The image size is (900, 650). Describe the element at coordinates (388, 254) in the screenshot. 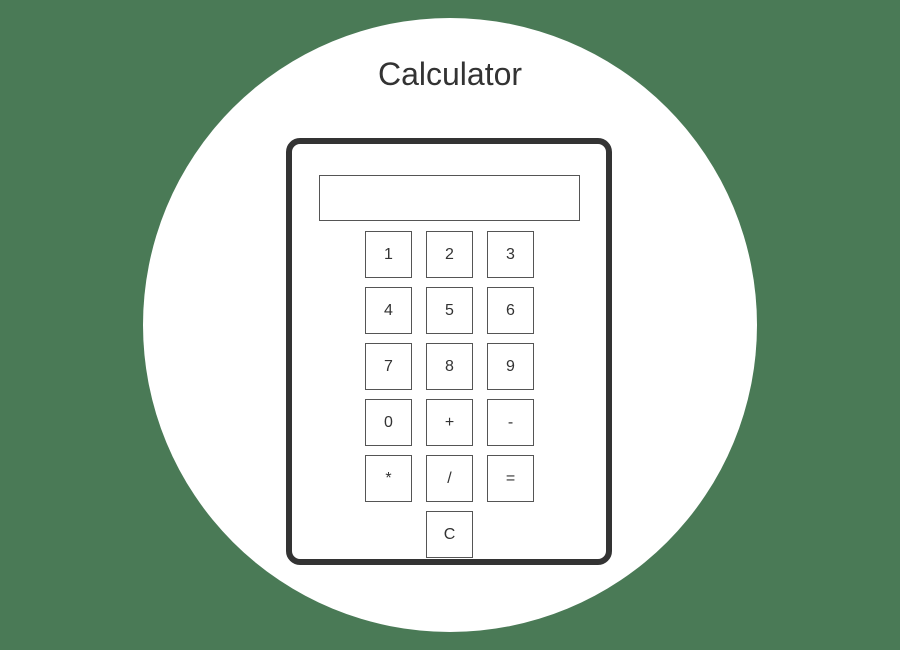

I see `key-1-button: 1` at that location.